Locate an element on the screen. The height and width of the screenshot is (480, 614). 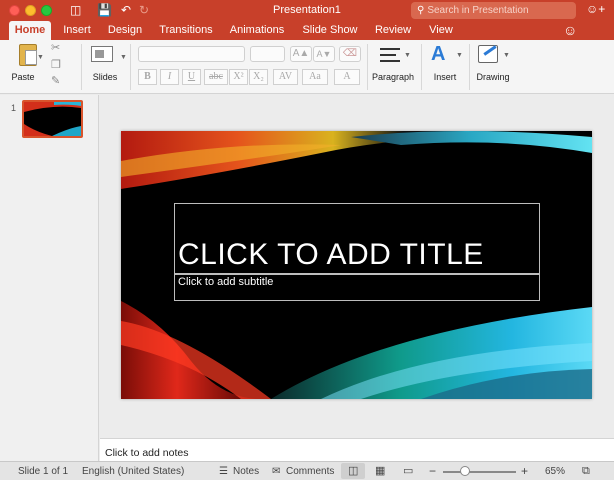
thumbnail-artwork is located at coordinates (52, 119).